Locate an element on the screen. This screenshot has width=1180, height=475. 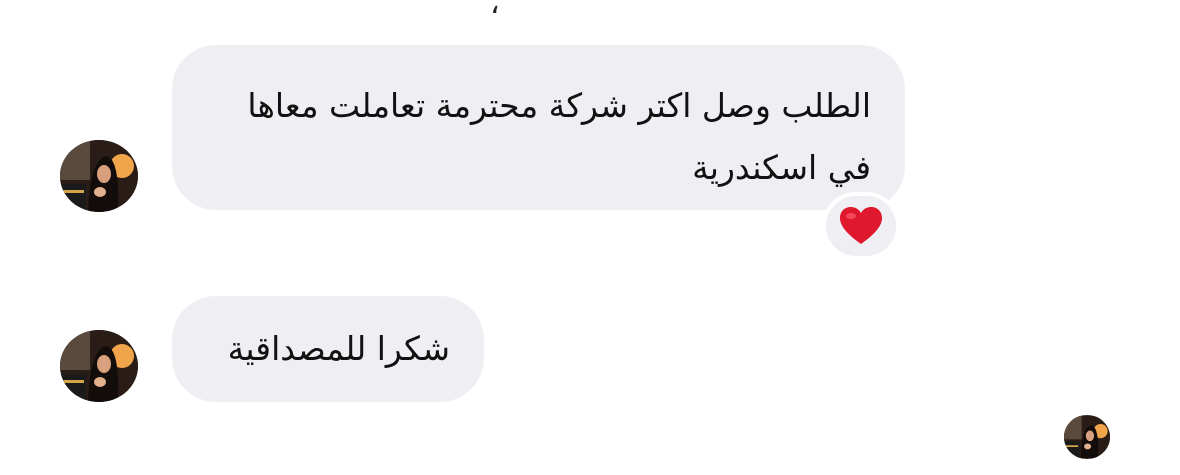
reaction-badge is located at coordinates (861, 226).